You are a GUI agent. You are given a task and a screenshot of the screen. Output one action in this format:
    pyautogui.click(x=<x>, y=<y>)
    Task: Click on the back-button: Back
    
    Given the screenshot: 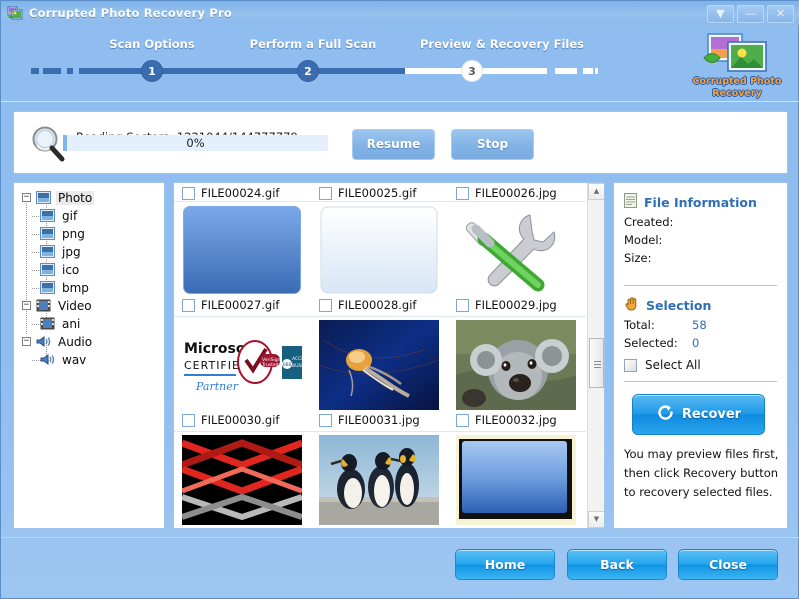 What is the action you would take?
    pyautogui.click(x=617, y=564)
    